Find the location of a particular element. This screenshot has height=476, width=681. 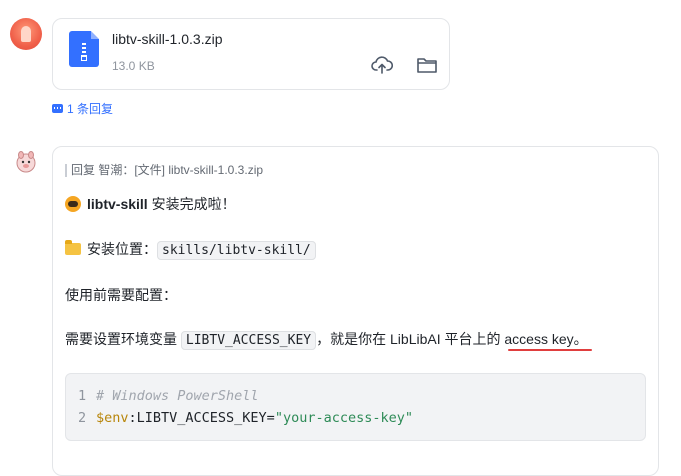

env-prefix: 需要设置环境变量 is located at coordinates (121, 339).